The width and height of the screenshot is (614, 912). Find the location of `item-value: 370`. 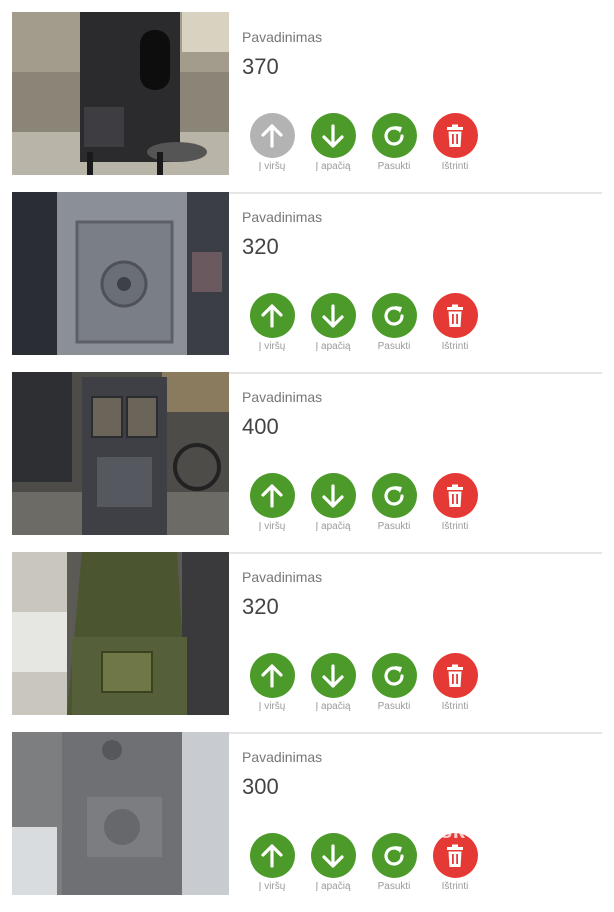

item-value: 370 is located at coordinates (260, 66).